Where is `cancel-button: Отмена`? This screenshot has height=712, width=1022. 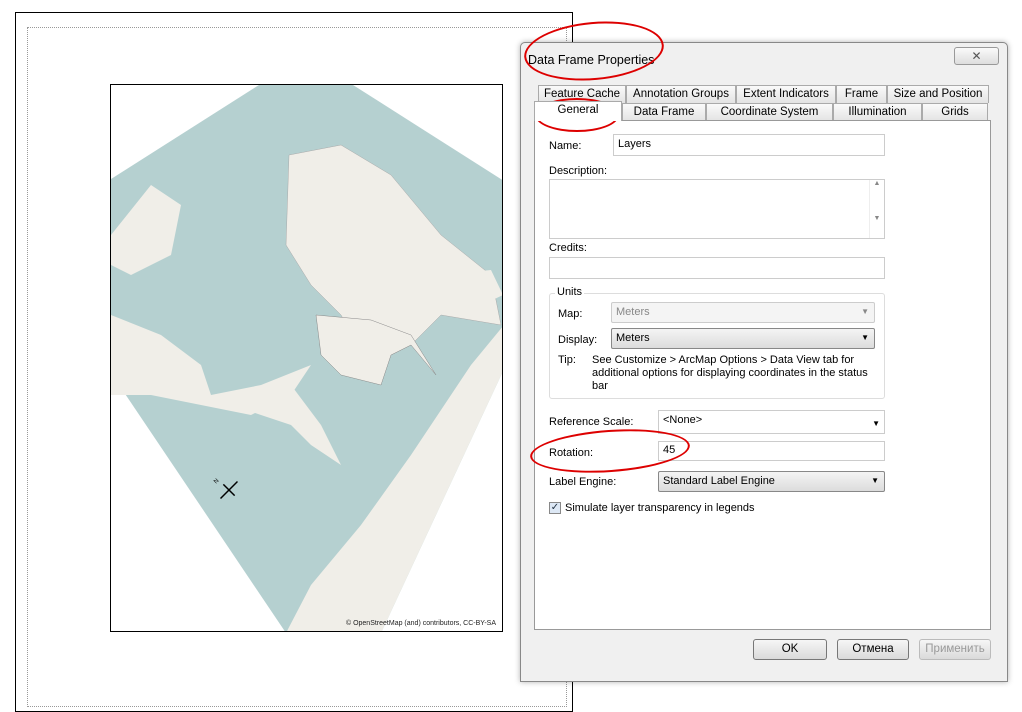 cancel-button: Отмена is located at coordinates (873, 649).